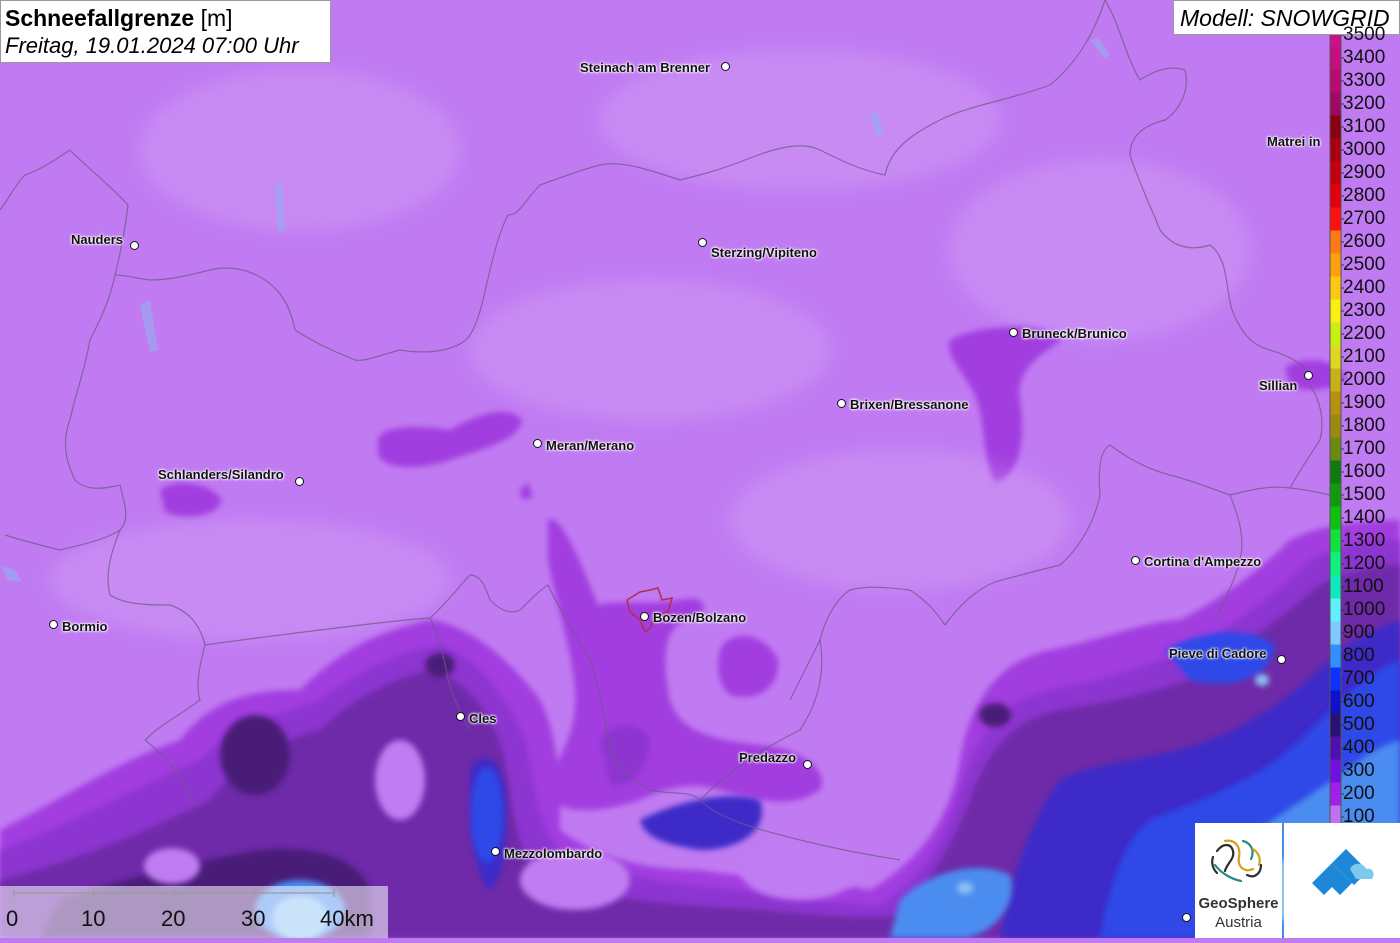 The height and width of the screenshot is (943, 1400). Describe the element at coordinates (1278, 385) in the screenshot. I see `place-label: Sillian` at that location.